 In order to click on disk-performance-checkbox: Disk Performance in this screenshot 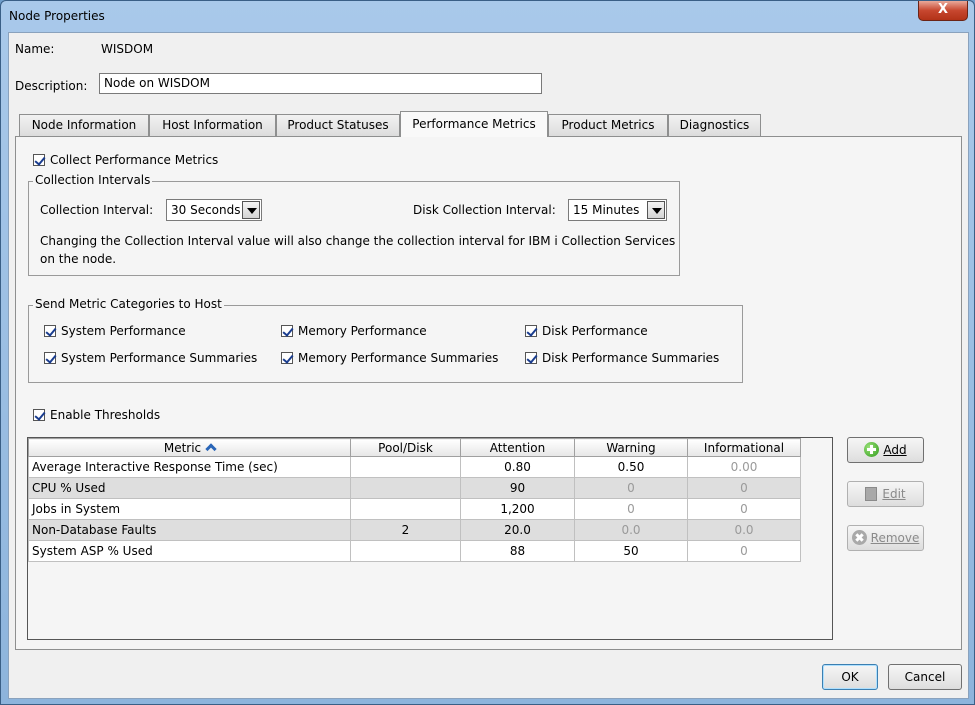, I will do `click(586, 331)`.